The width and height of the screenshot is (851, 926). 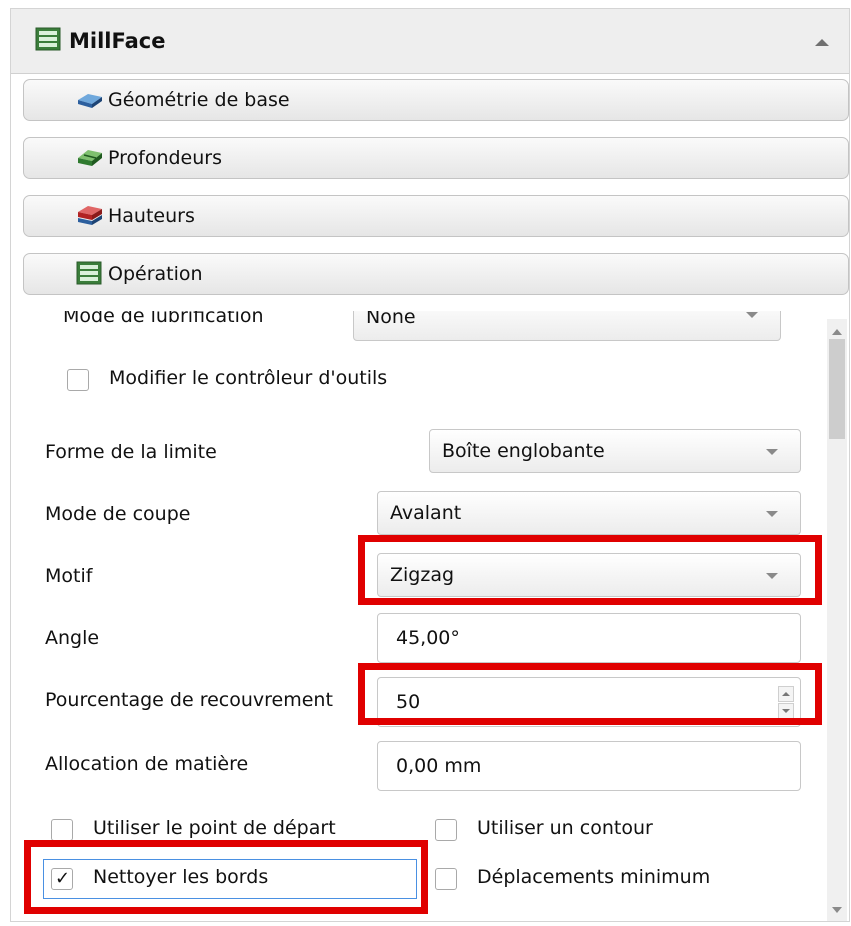 I want to click on step-over-label: Pourcentage de recouvrement, so click(x=189, y=700).